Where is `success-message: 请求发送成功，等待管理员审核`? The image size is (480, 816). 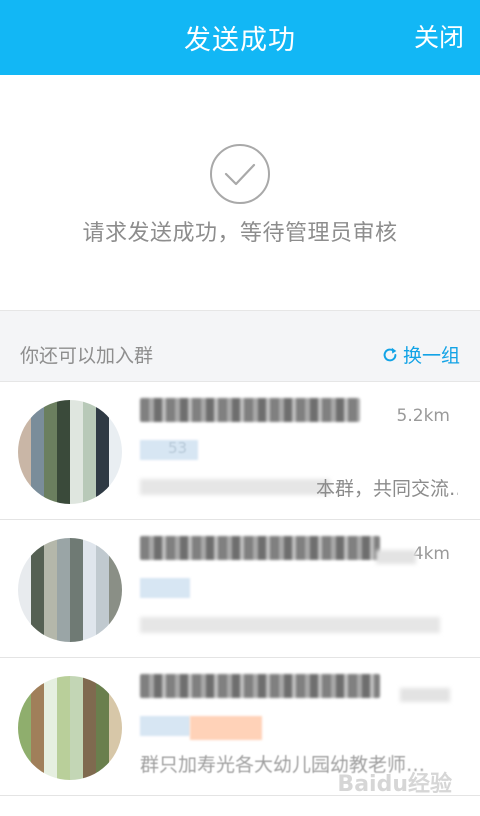
success-message: 请求发送成功，等待管理员审核 is located at coordinates (240, 233).